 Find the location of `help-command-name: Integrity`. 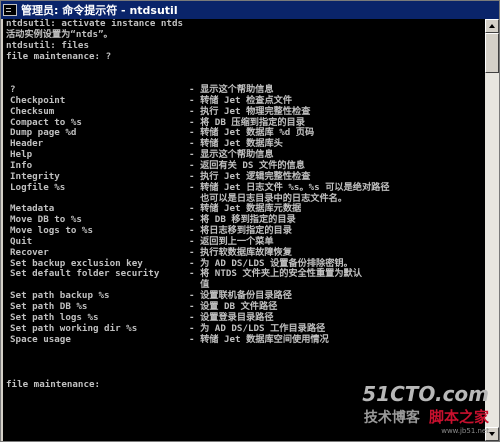

help-command-name: Integrity is located at coordinates (35, 176).